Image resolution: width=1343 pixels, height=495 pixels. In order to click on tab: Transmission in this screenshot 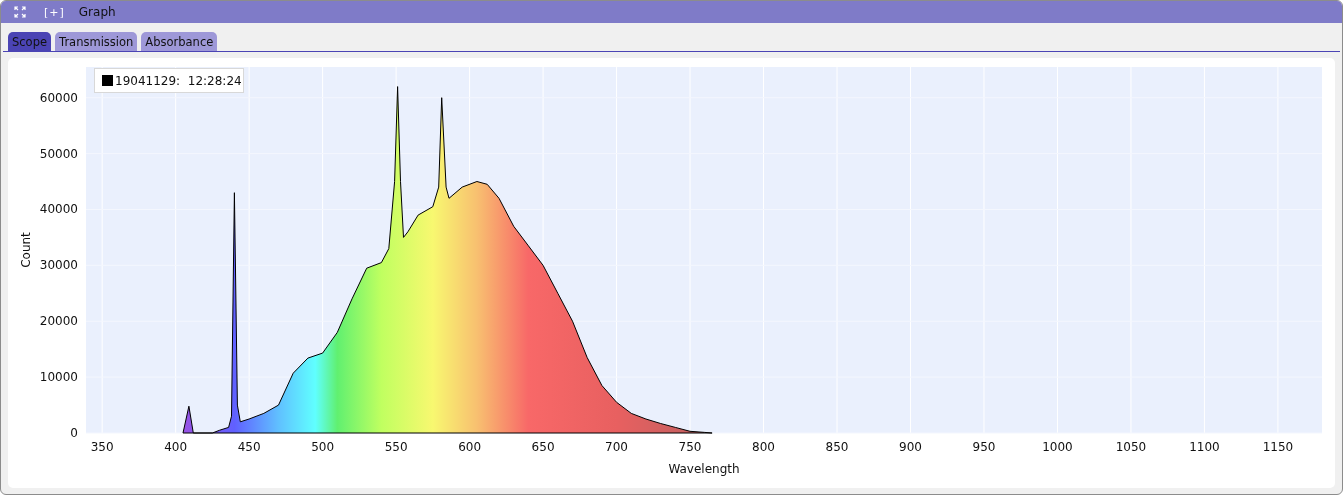, I will do `click(96, 41)`.